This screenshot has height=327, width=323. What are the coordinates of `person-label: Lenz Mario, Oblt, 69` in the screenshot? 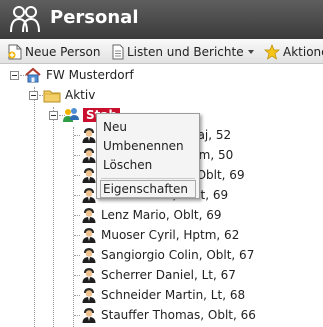 It's located at (161, 215).